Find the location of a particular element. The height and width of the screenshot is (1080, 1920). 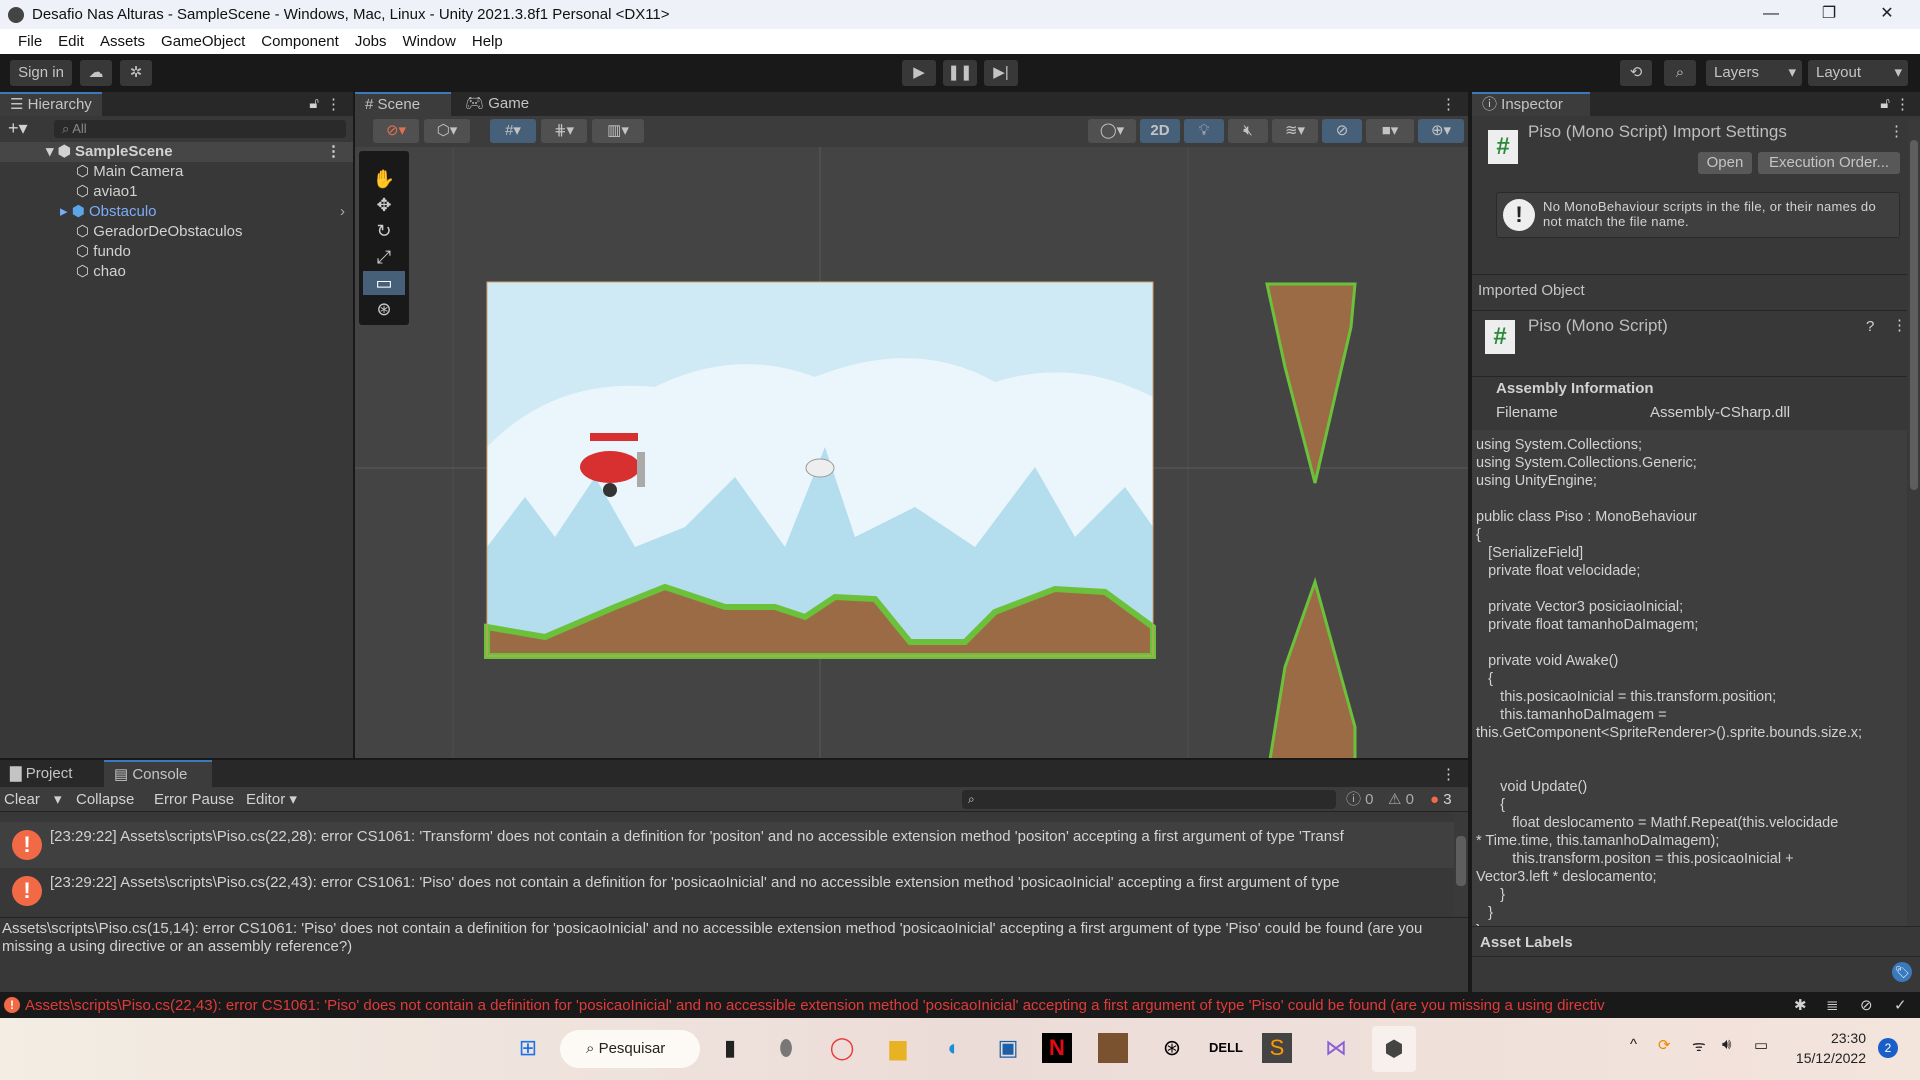

mouse-app-icon: ⬮ is located at coordinates (786, 1048).